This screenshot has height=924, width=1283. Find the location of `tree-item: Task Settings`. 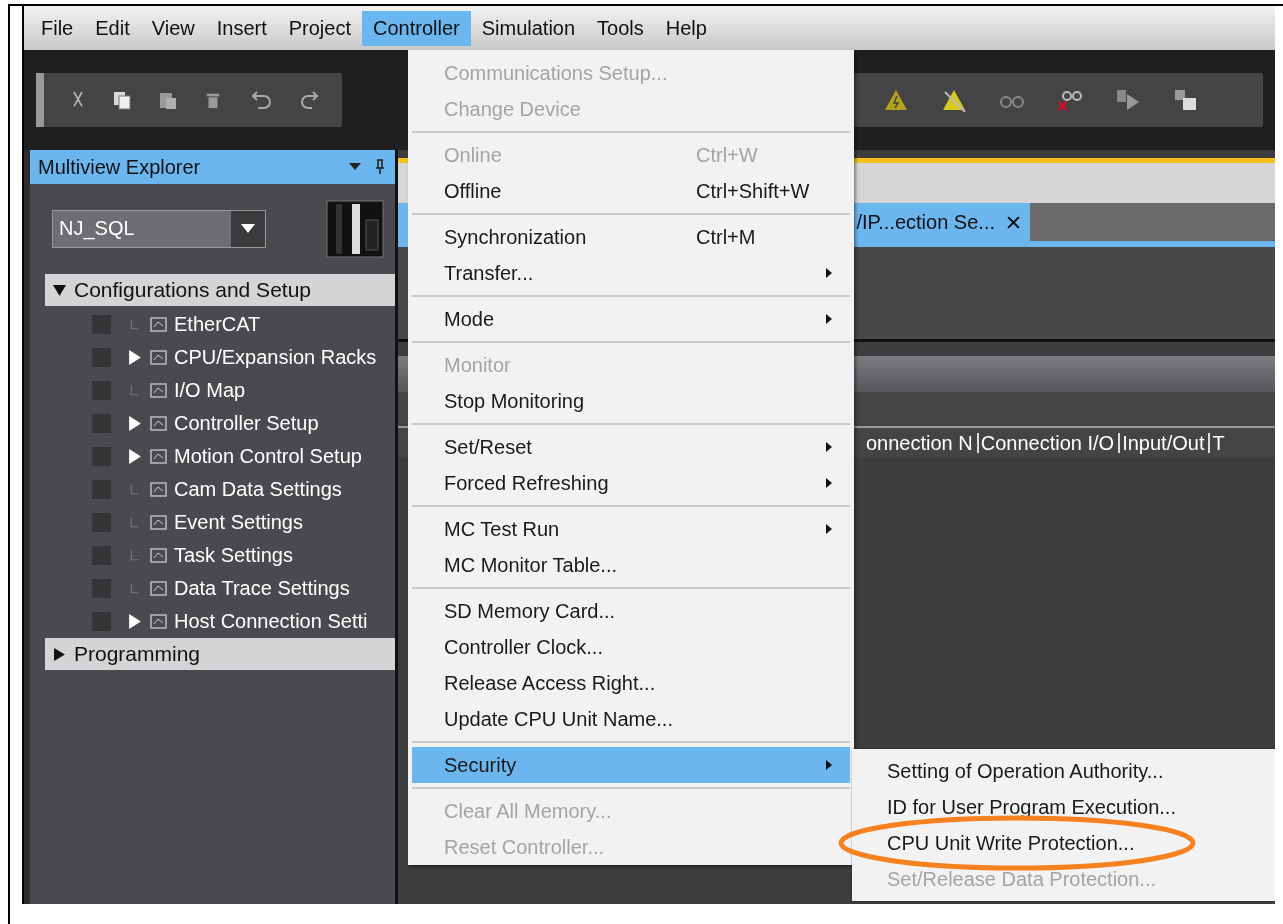

tree-item: Task Settings is located at coordinates (233, 555).